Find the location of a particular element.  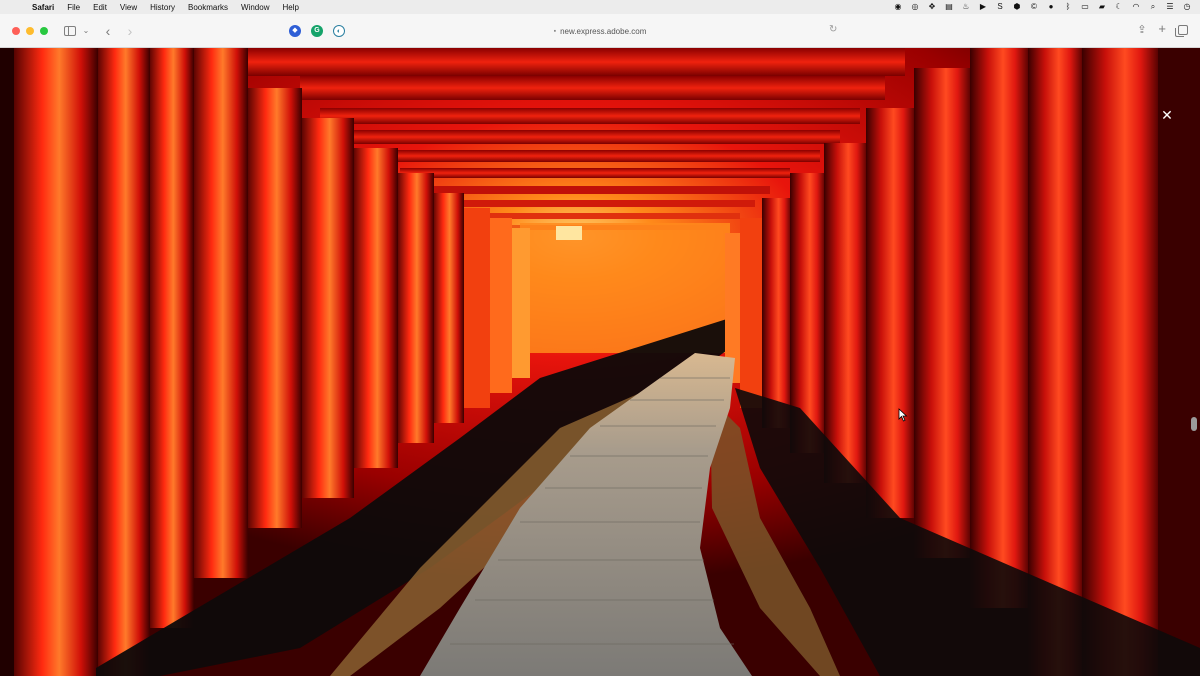

menu-view: View is located at coordinates (128, 7).